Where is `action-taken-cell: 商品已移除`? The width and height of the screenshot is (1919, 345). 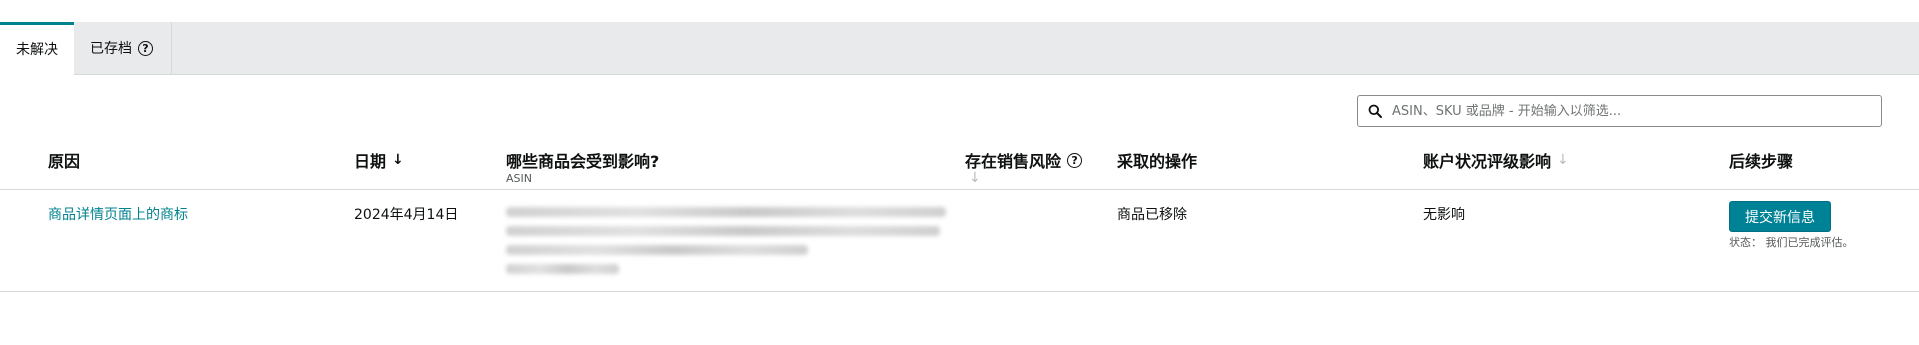 action-taken-cell: 商品已移除 is located at coordinates (1152, 215).